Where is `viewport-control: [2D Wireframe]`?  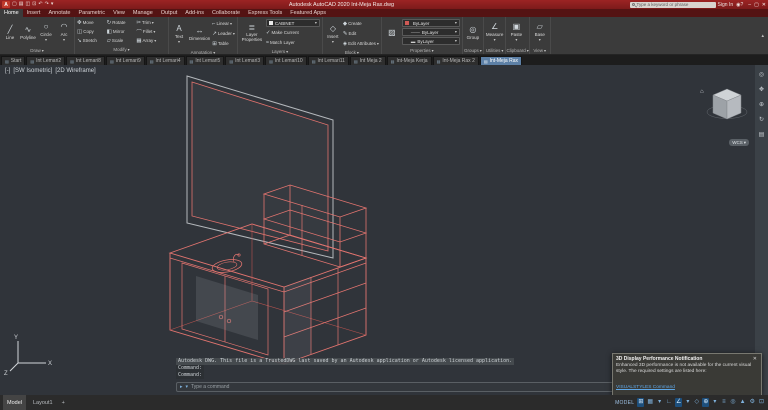 viewport-control: [2D Wireframe] is located at coordinates (75, 71).